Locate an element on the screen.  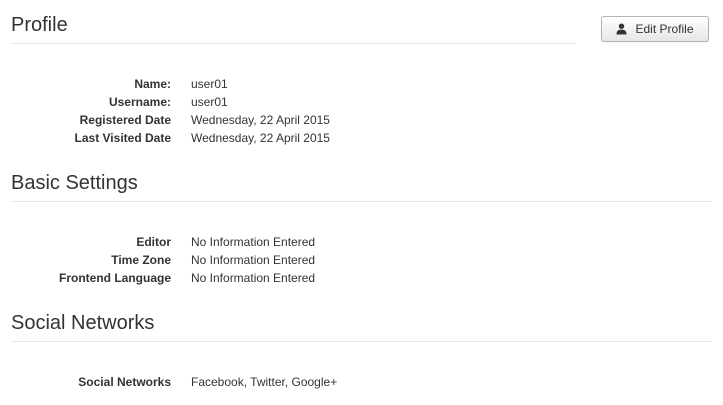
field-label: Username: is located at coordinates (139, 102).